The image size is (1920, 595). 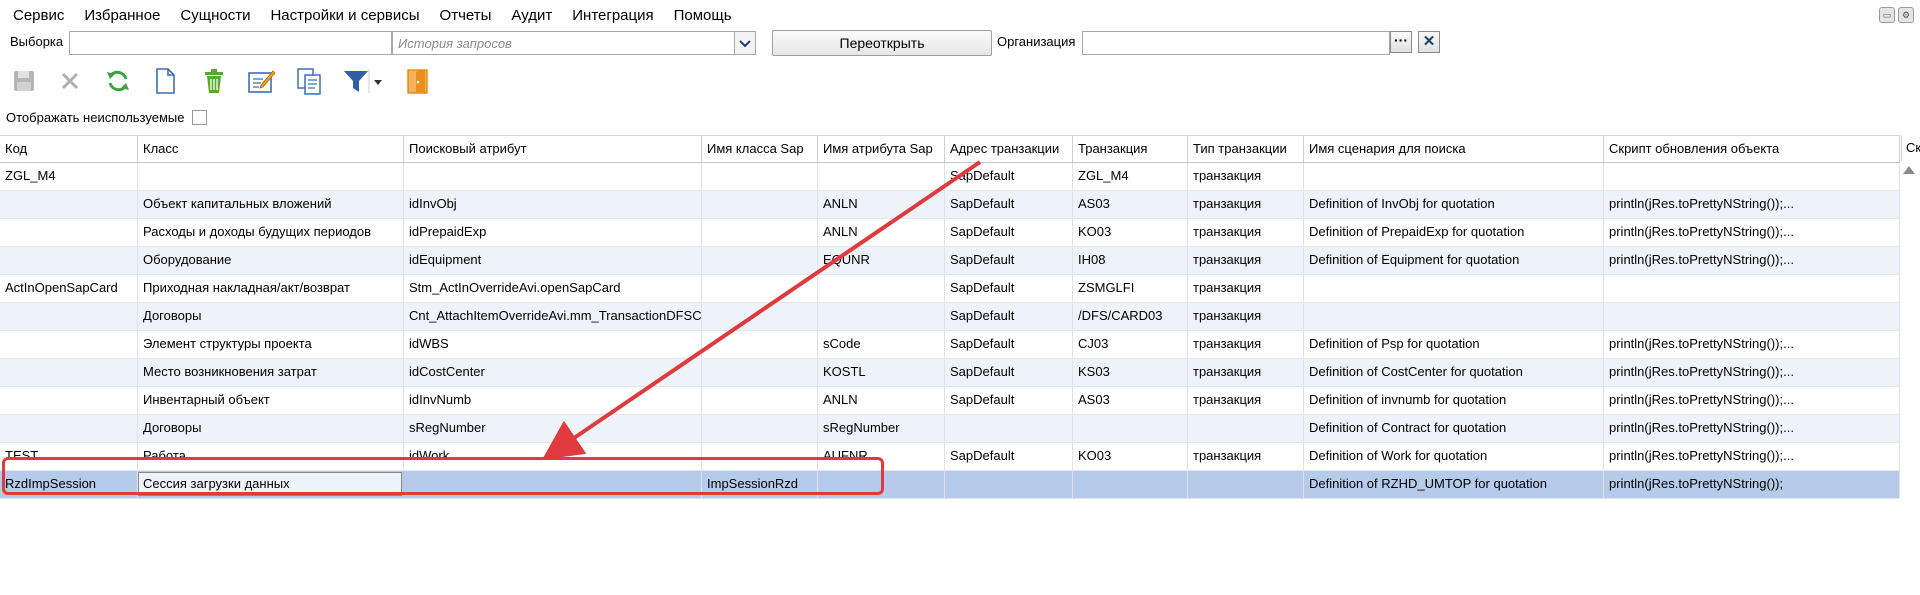 I want to click on table-cell: ActInOpenSapCard, so click(x=69, y=288).